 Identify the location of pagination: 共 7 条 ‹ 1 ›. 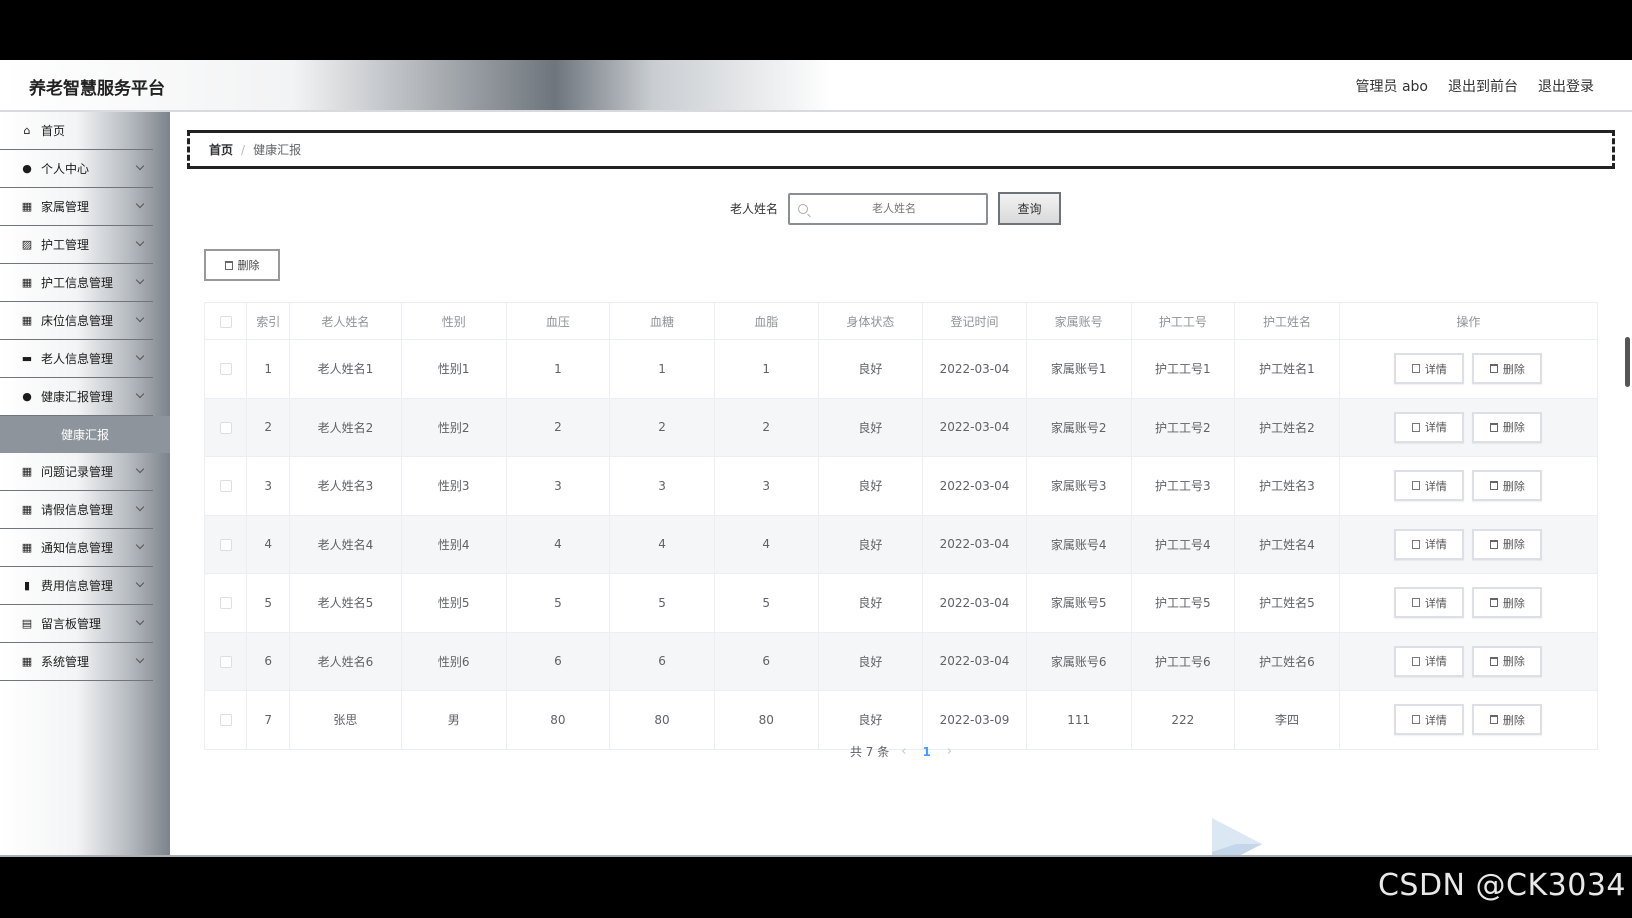
(901, 751).